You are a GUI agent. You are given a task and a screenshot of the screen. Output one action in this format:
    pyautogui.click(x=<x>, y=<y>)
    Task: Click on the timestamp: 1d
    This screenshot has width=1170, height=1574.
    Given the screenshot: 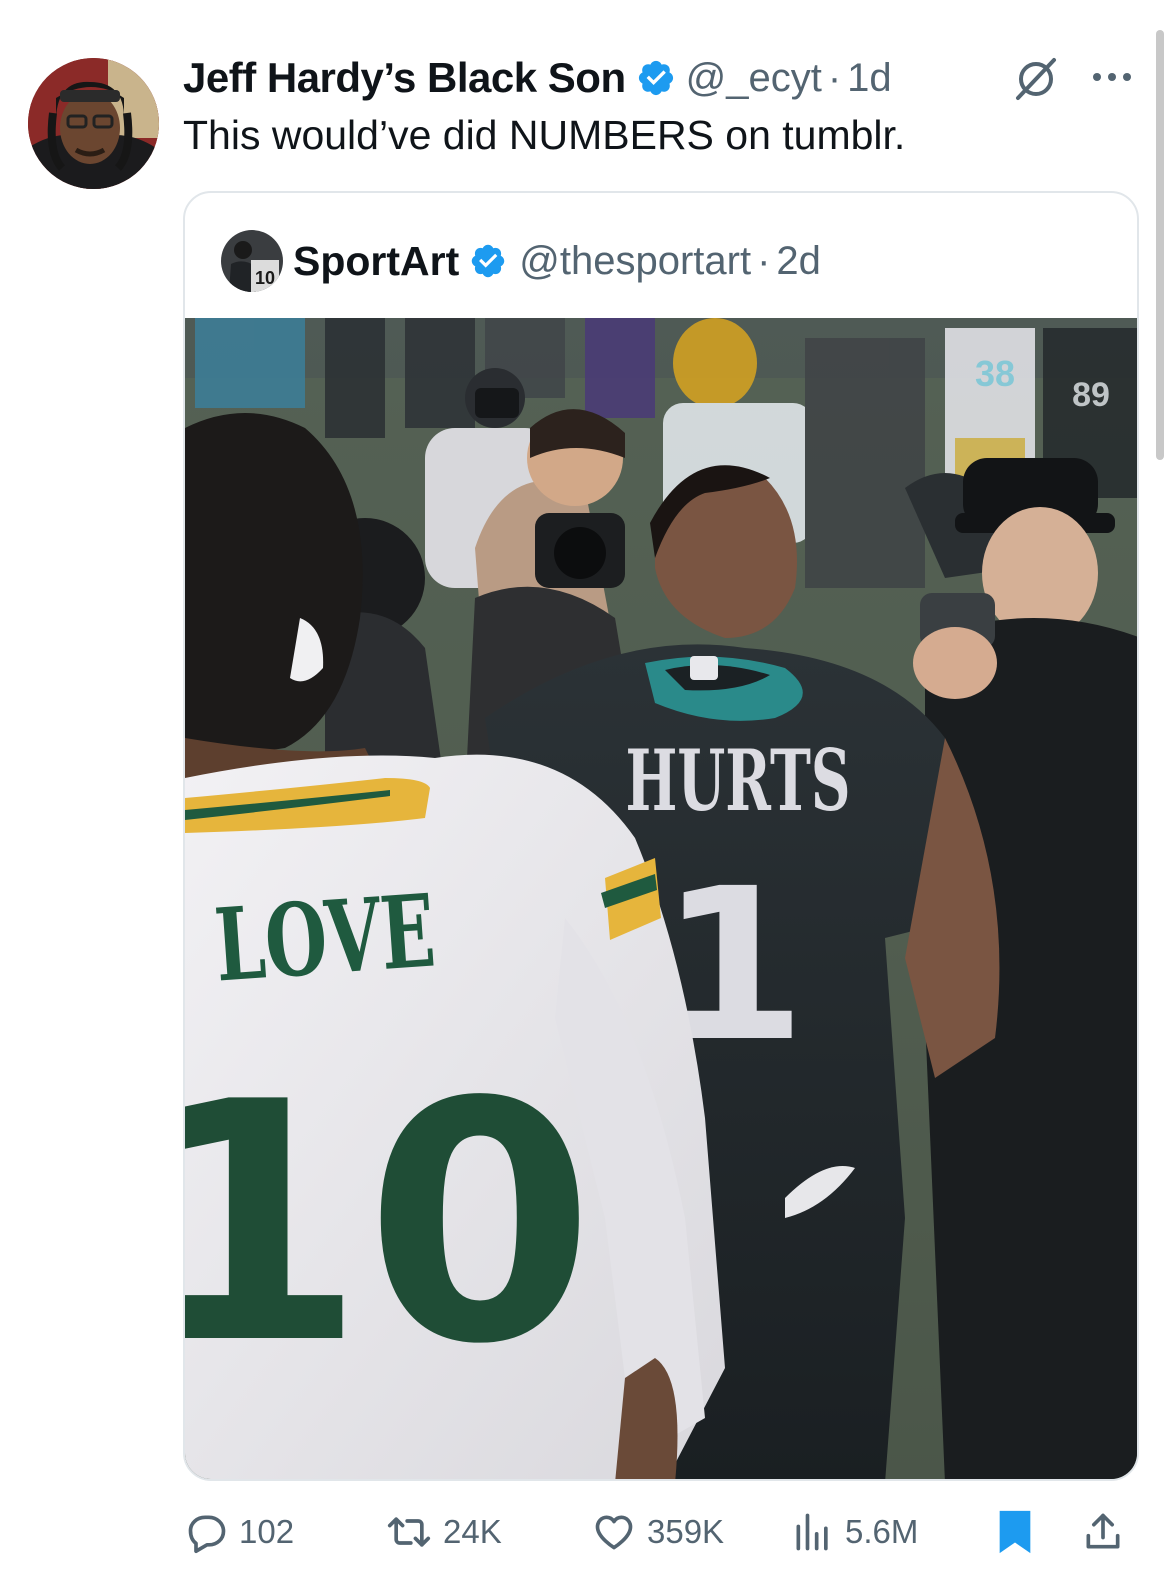 What is the action you would take?
    pyautogui.click(x=869, y=78)
    